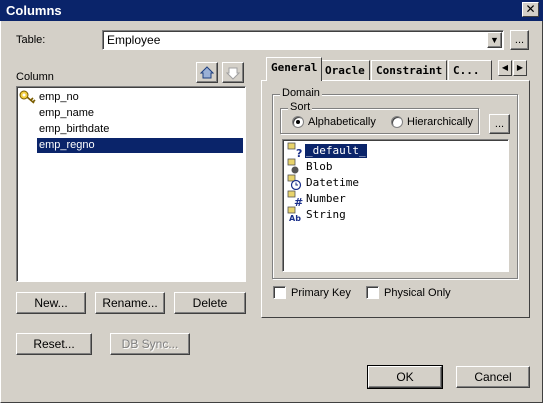 This screenshot has width=543, height=403. I want to click on title-bar: Columns ✕, so click(271, 10).